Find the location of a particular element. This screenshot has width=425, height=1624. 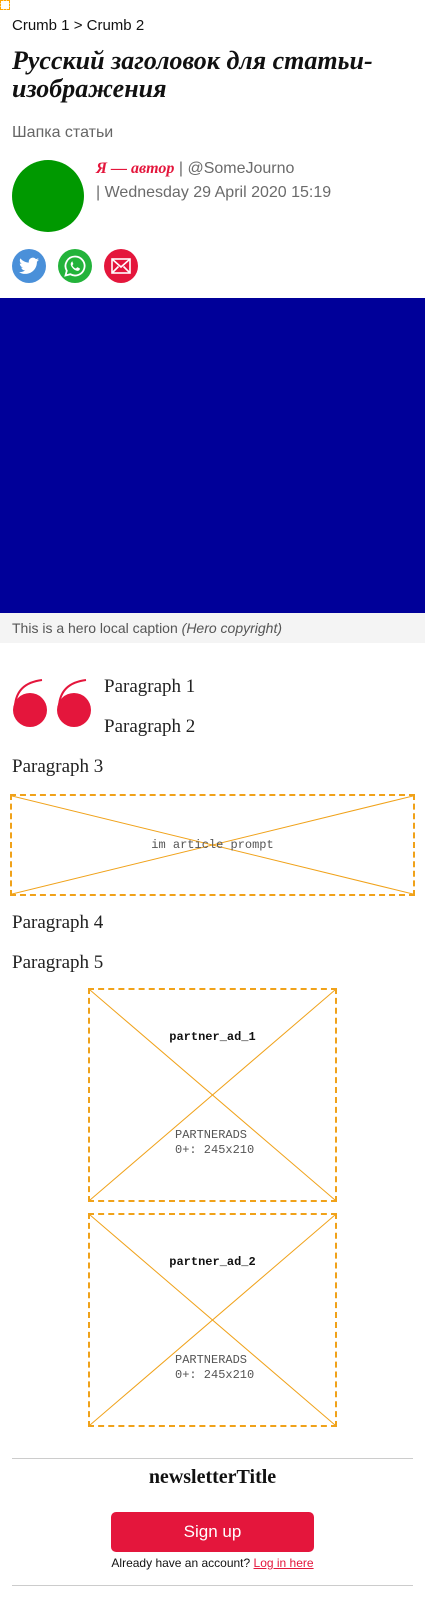

breadcrumb: Crumb 1 > Crumb 2 is located at coordinates (78, 25).